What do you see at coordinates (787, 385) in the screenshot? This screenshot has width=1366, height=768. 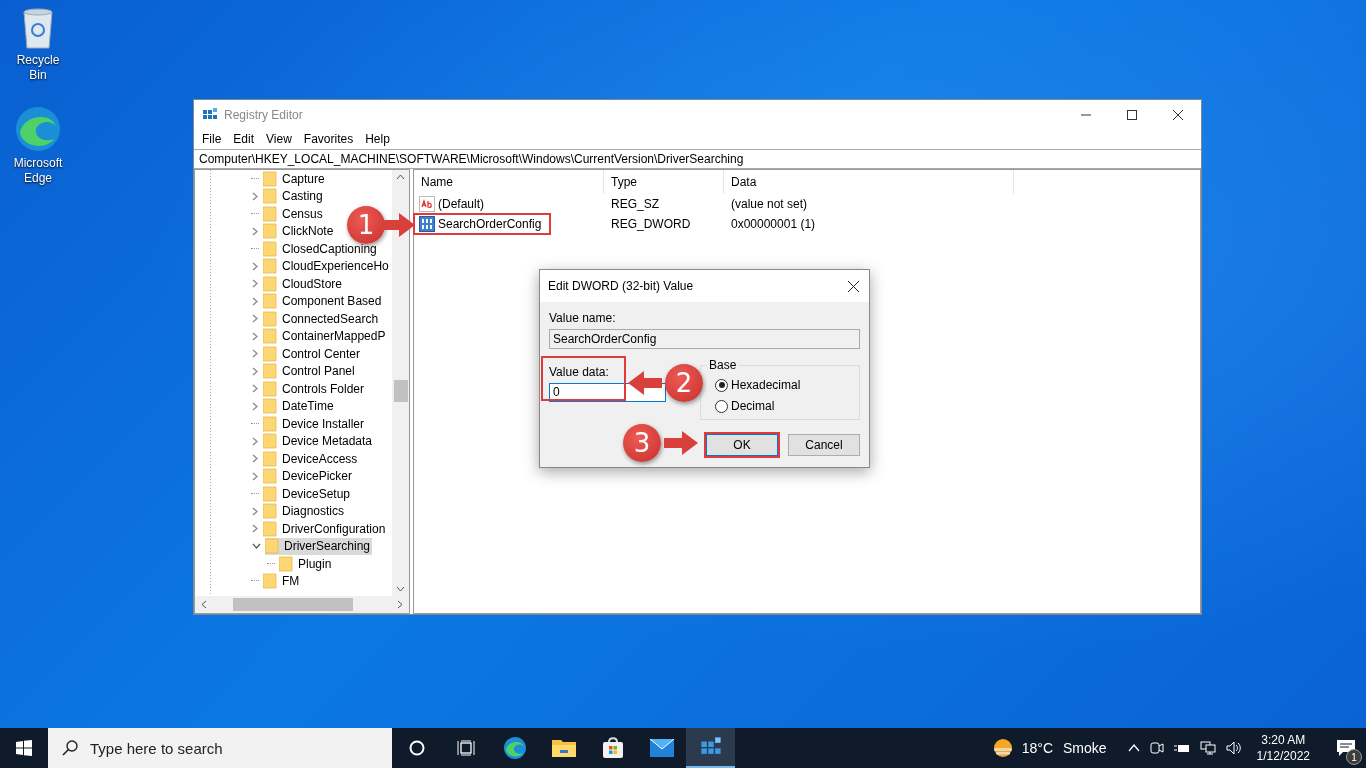 I see `radio-option: Hexadecimal` at bounding box center [787, 385].